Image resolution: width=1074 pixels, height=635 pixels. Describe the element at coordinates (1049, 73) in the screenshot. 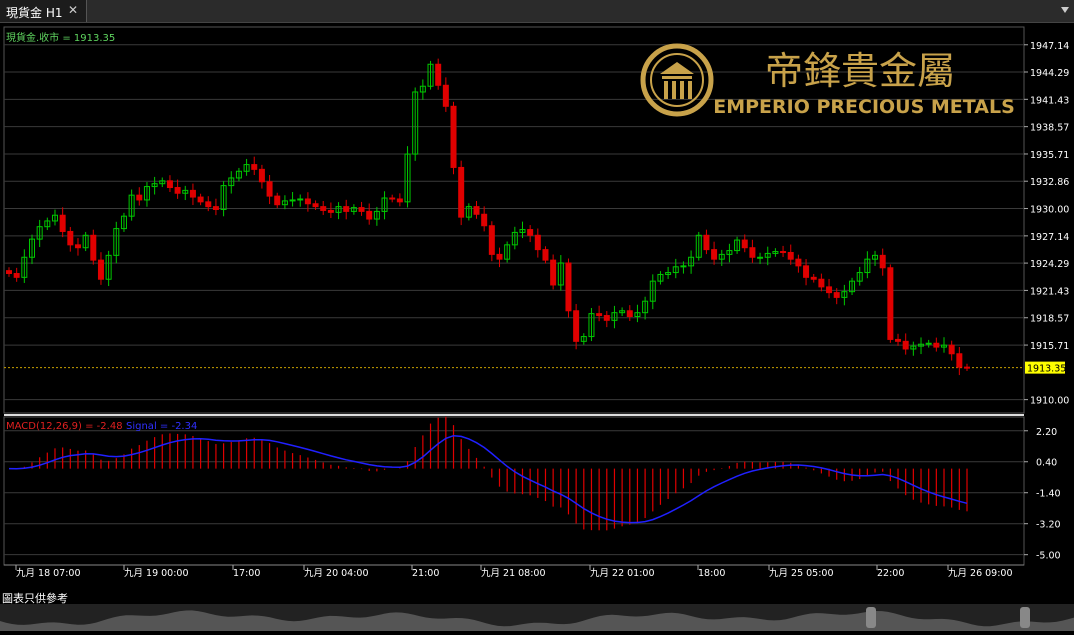

I see `price-tick-label: 1944.29` at that location.